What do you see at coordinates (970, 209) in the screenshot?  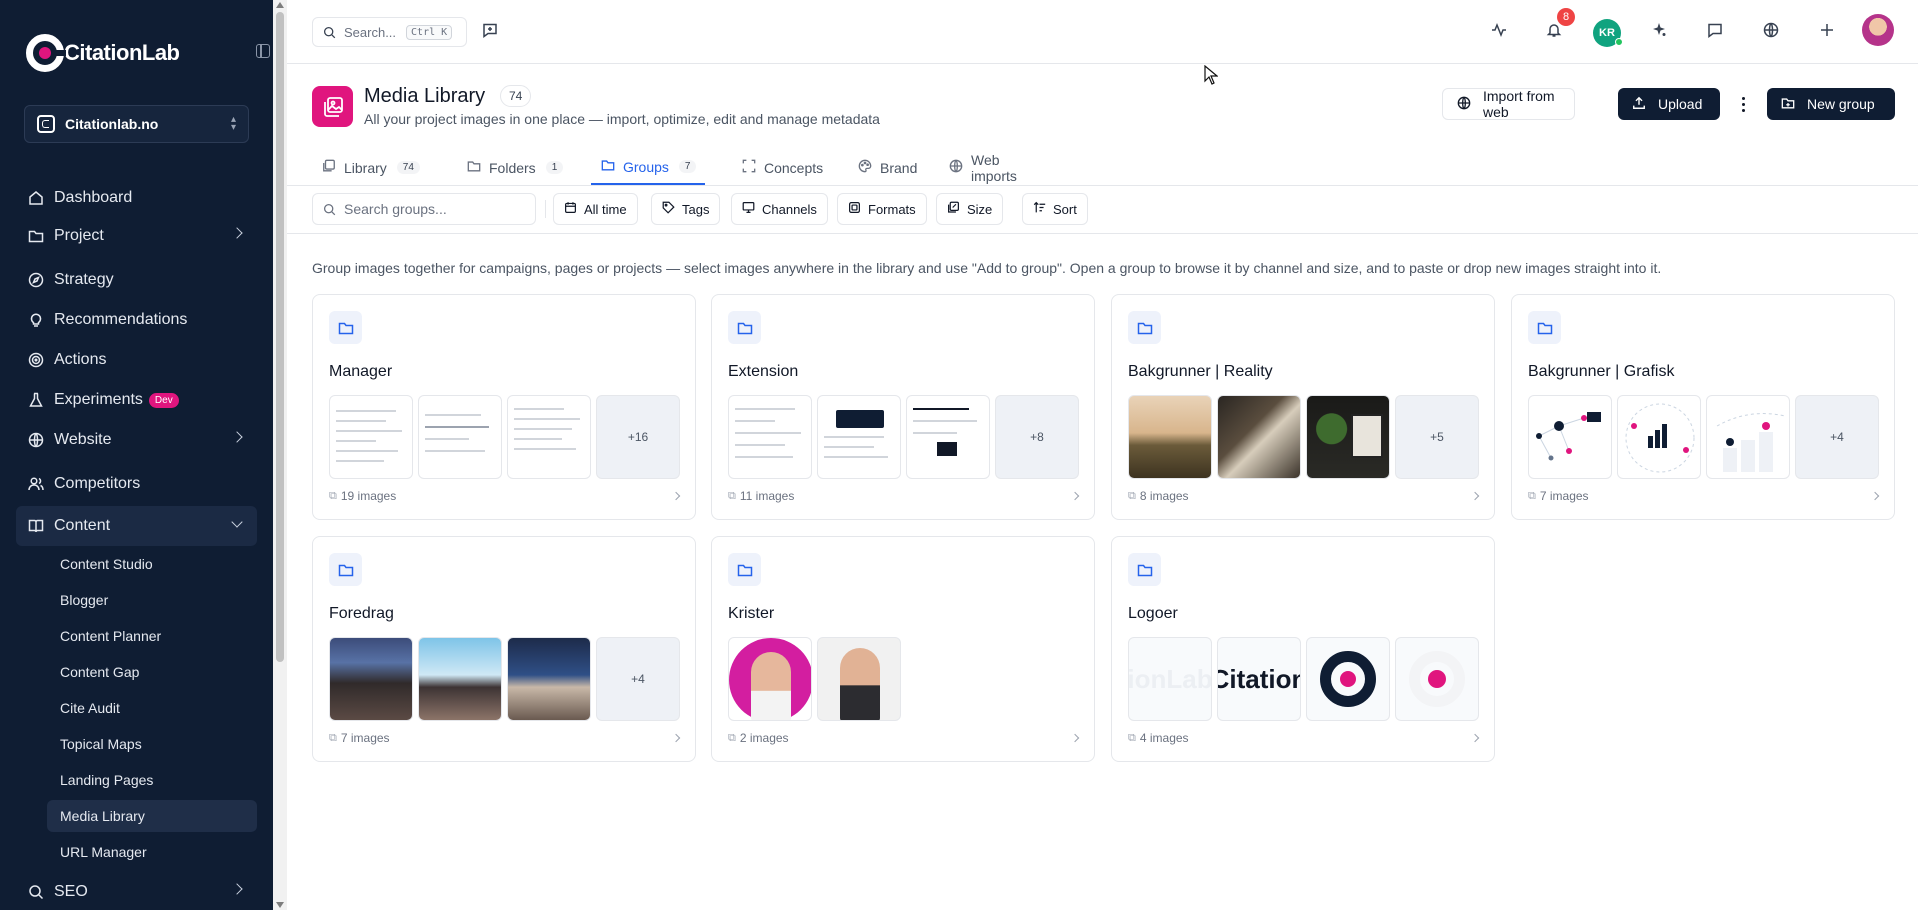 I see `filter-size-button: Size` at bounding box center [970, 209].